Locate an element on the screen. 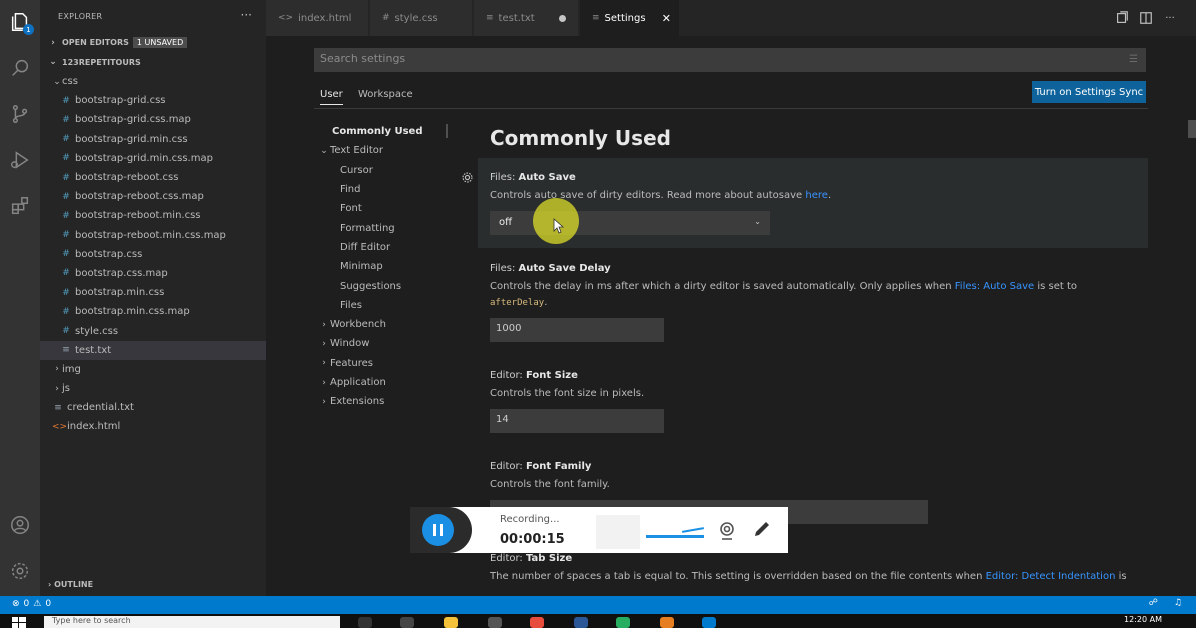 The height and width of the screenshot is (628, 1196). problems-indicator: ⊗ 0 ⚠ 0 is located at coordinates (31, 604).